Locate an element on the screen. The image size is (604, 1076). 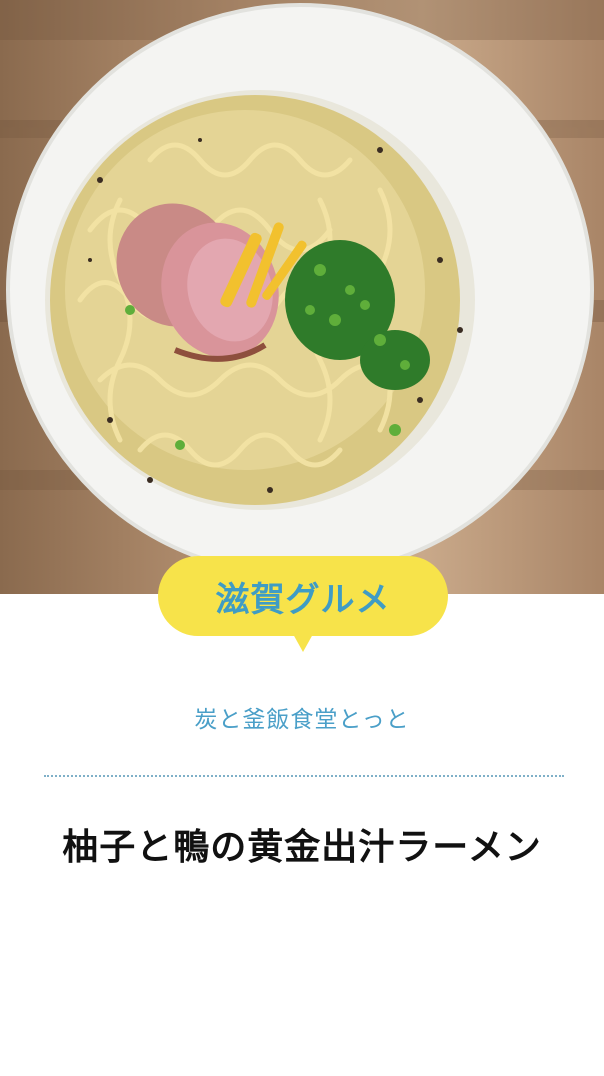
category-badge-label: 滋賀グルメ is located at coordinates (303, 599).